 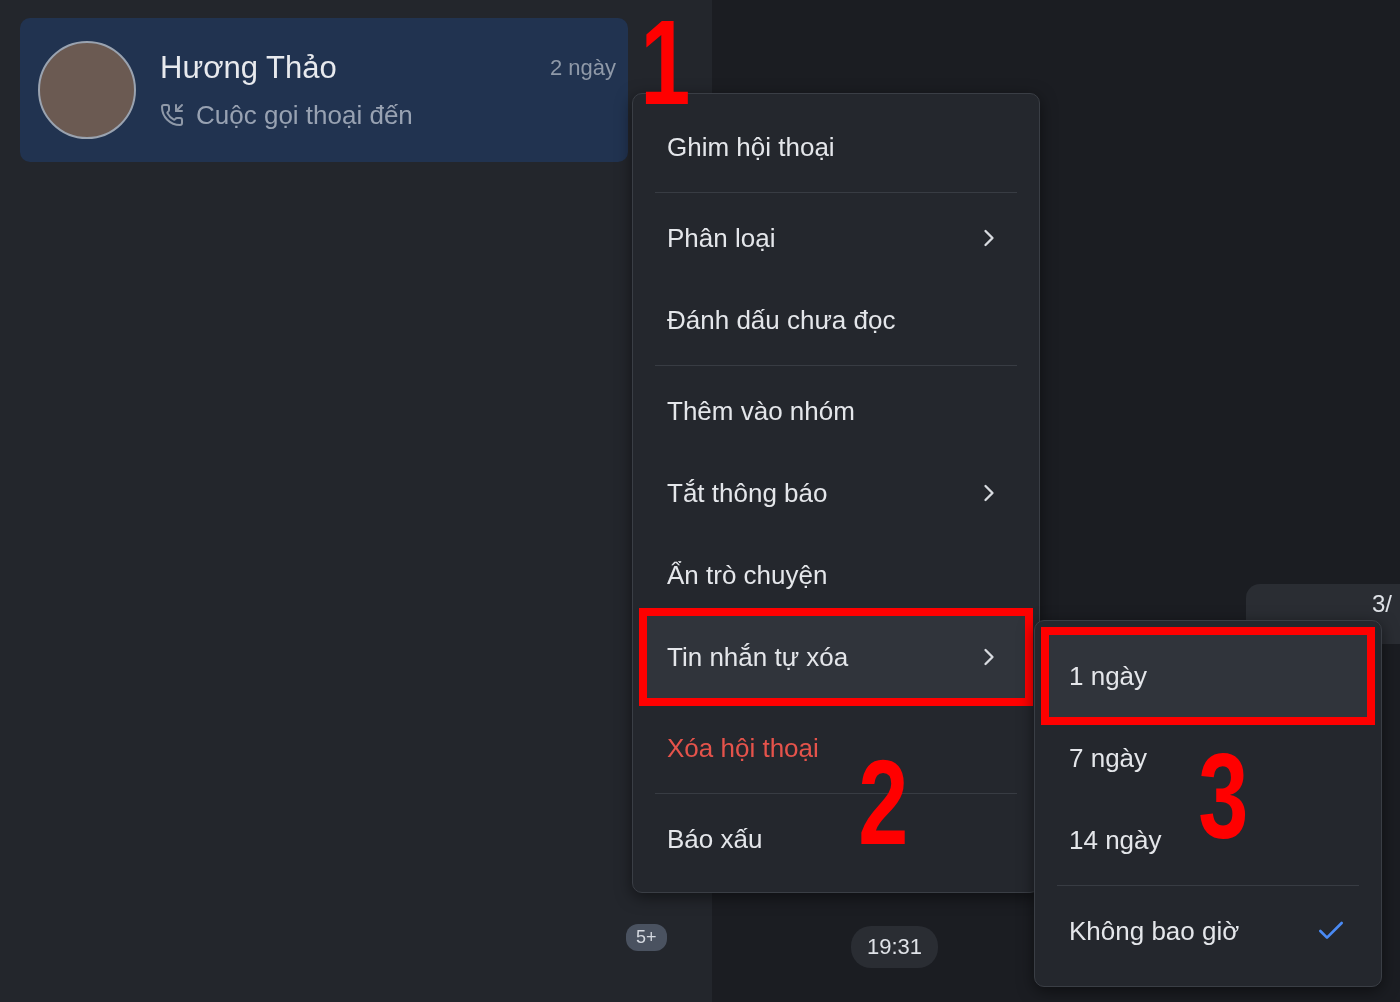 What do you see at coordinates (761, 411) in the screenshot?
I see `menu-item: Thêm vào nhóm` at bounding box center [761, 411].